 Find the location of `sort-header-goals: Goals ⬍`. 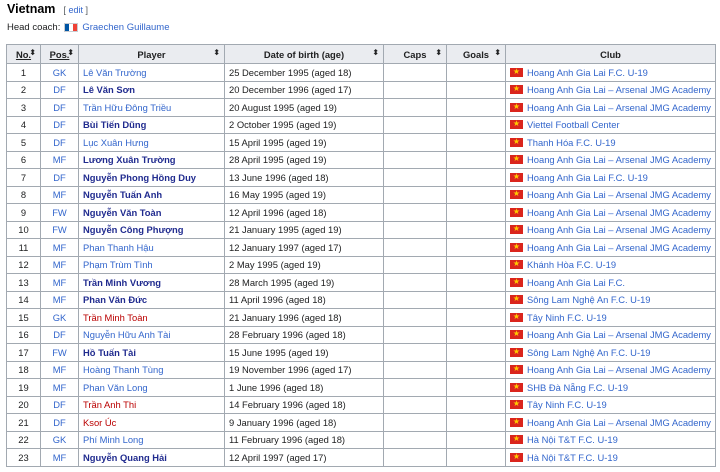

sort-header-goals: Goals ⬍ is located at coordinates (476, 54).